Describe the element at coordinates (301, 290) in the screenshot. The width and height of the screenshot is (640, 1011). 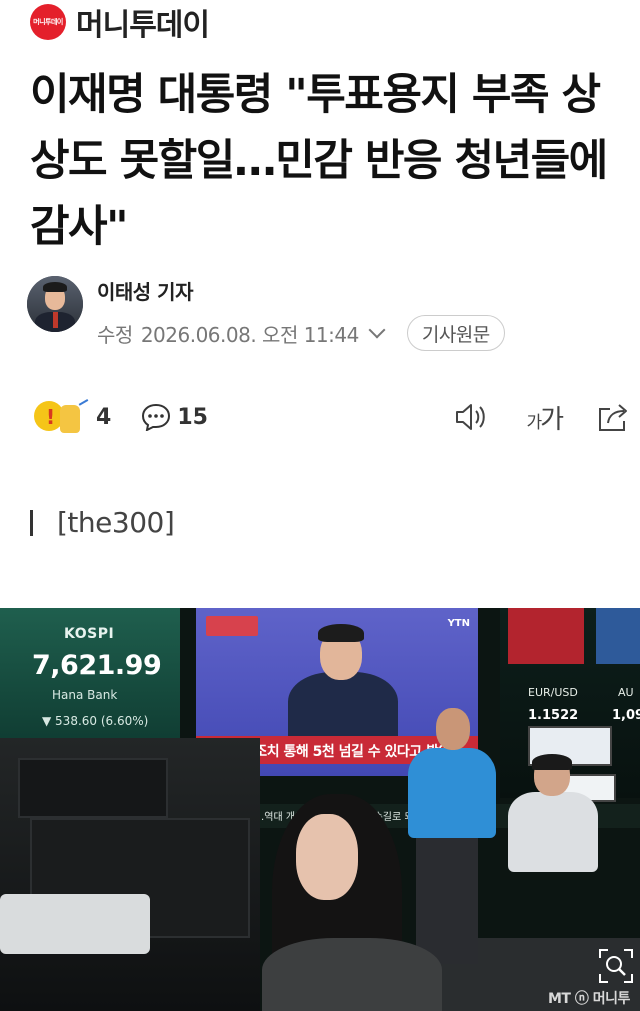
I see `reporter-name: 이태성 기자` at that location.